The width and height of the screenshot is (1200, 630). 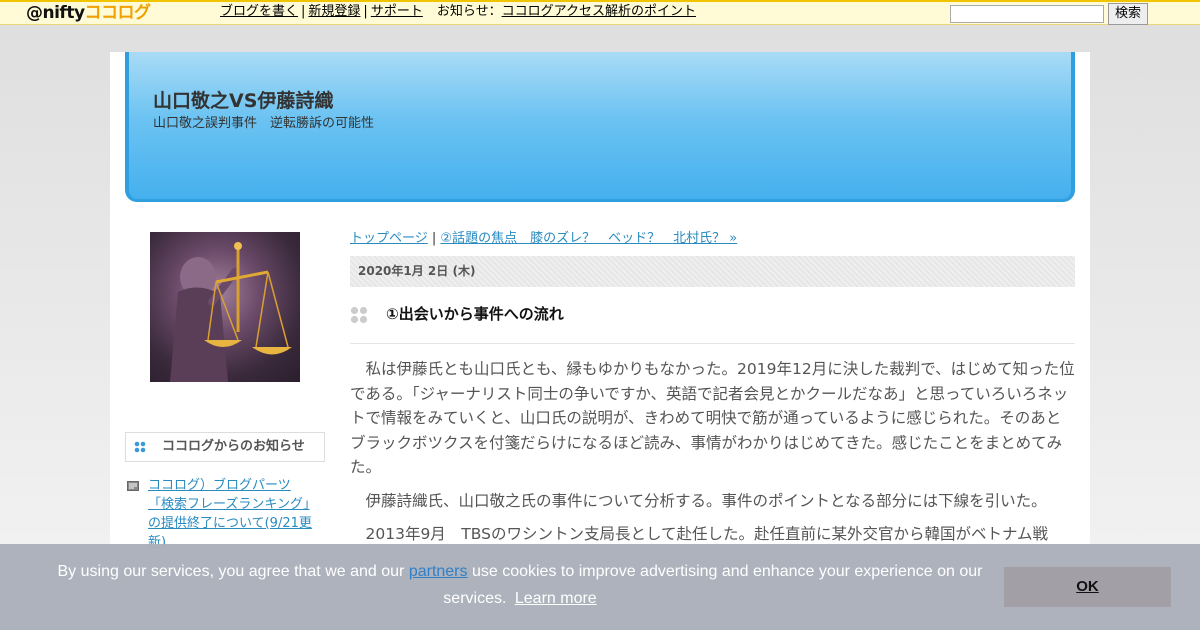 I want to click on nav-register: 新規登録, so click(x=334, y=11).